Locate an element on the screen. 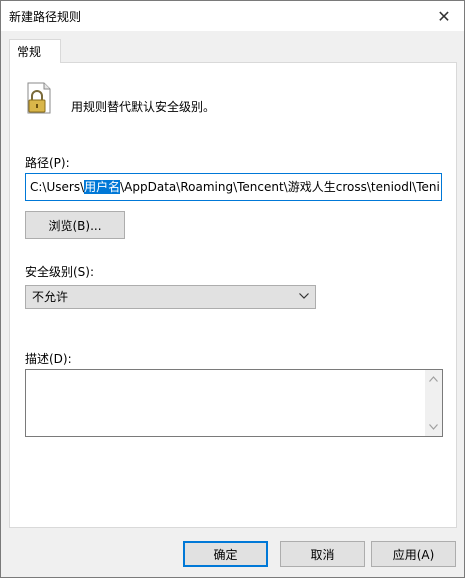  path-label: 路径(P): is located at coordinates (47, 163).